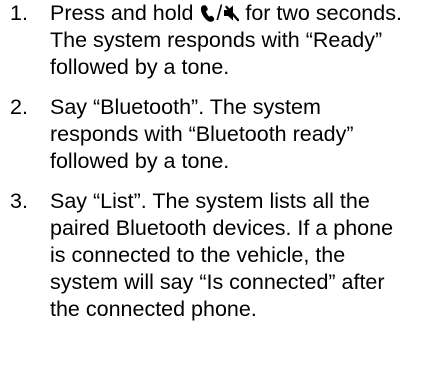 The image size is (422, 372). I want to click on step-text-start: Press and hold, so click(125, 13).